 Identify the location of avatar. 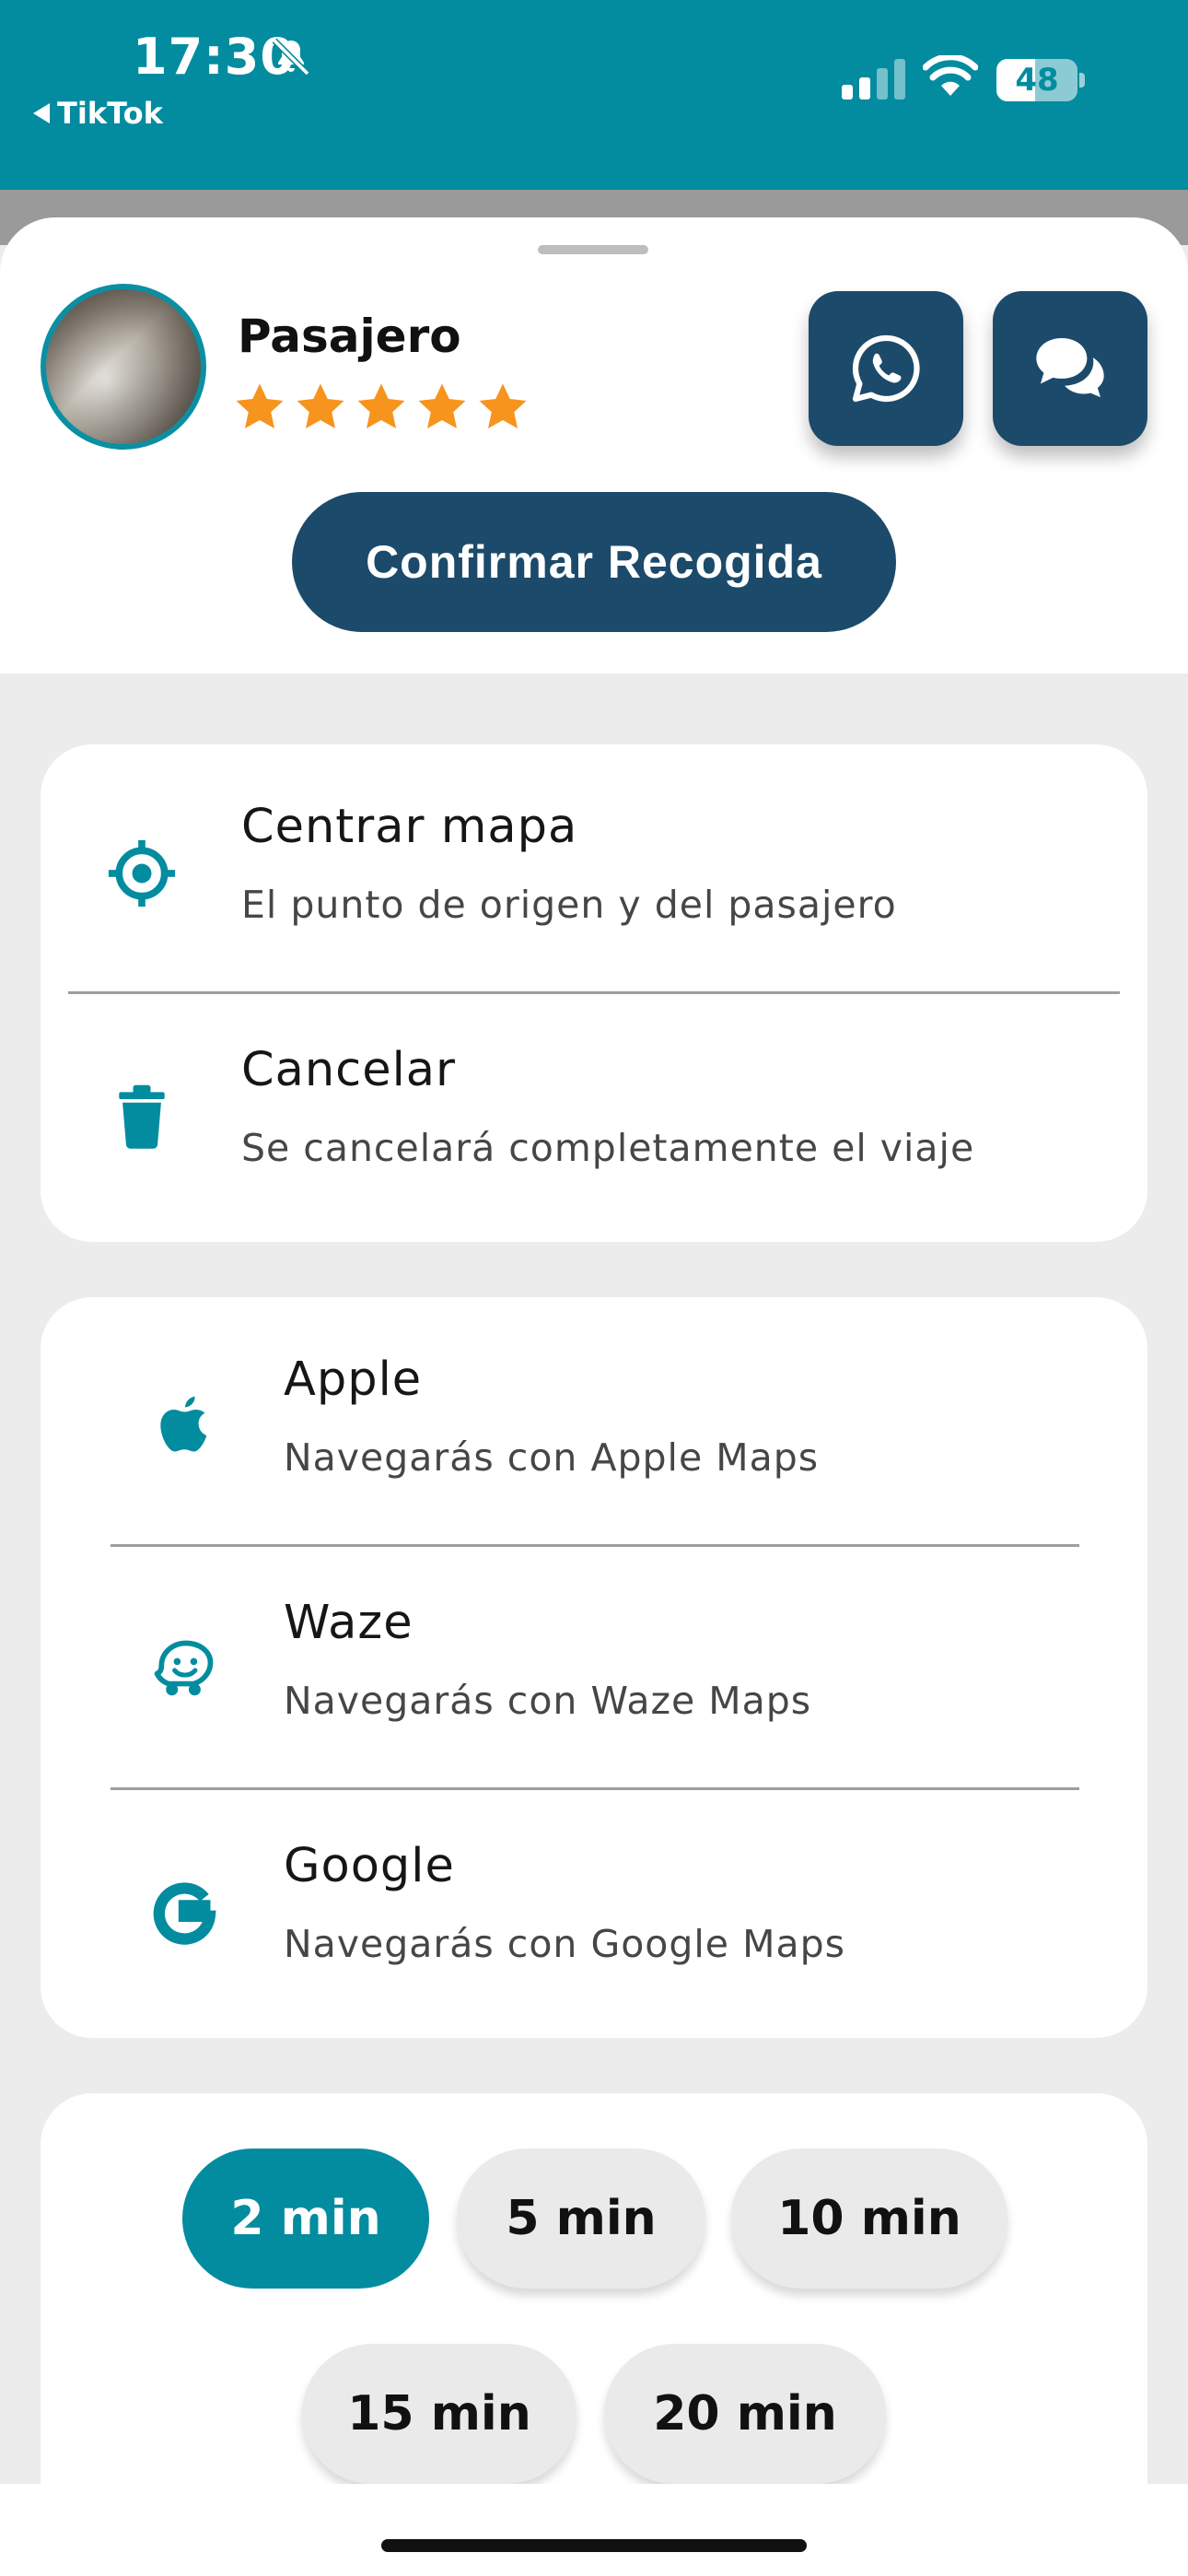
(124, 367).